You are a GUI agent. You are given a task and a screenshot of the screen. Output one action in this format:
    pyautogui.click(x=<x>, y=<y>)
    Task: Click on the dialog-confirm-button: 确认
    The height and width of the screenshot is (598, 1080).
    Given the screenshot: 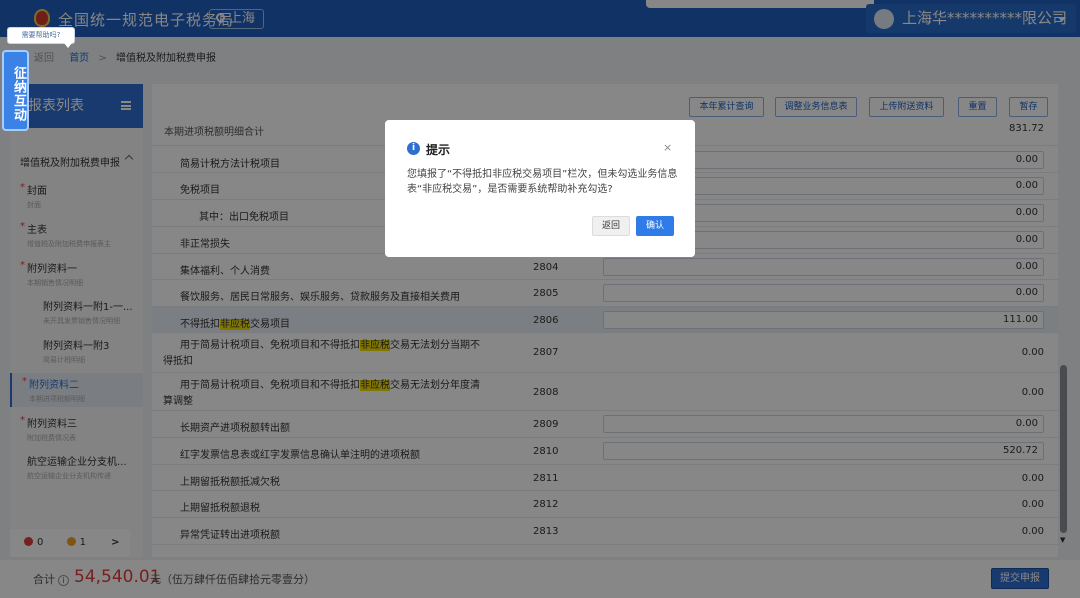 What is the action you would take?
    pyautogui.click(x=655, y=226)
    